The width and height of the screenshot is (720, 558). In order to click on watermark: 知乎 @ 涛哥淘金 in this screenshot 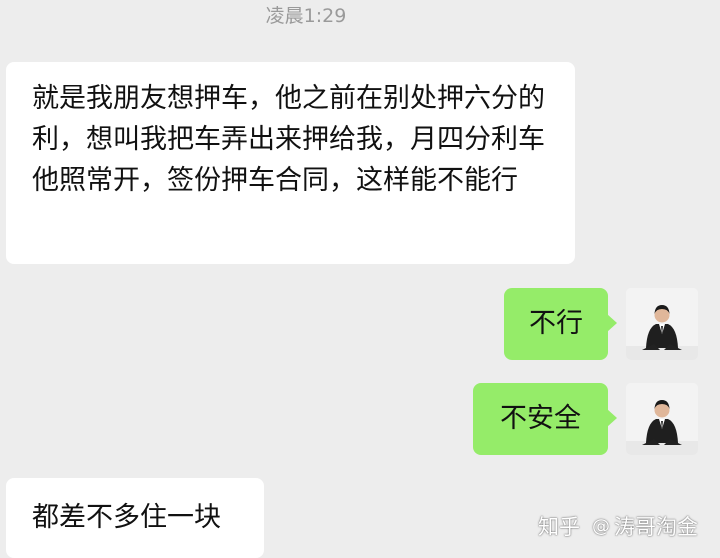, I will do `click(618, 527)`.